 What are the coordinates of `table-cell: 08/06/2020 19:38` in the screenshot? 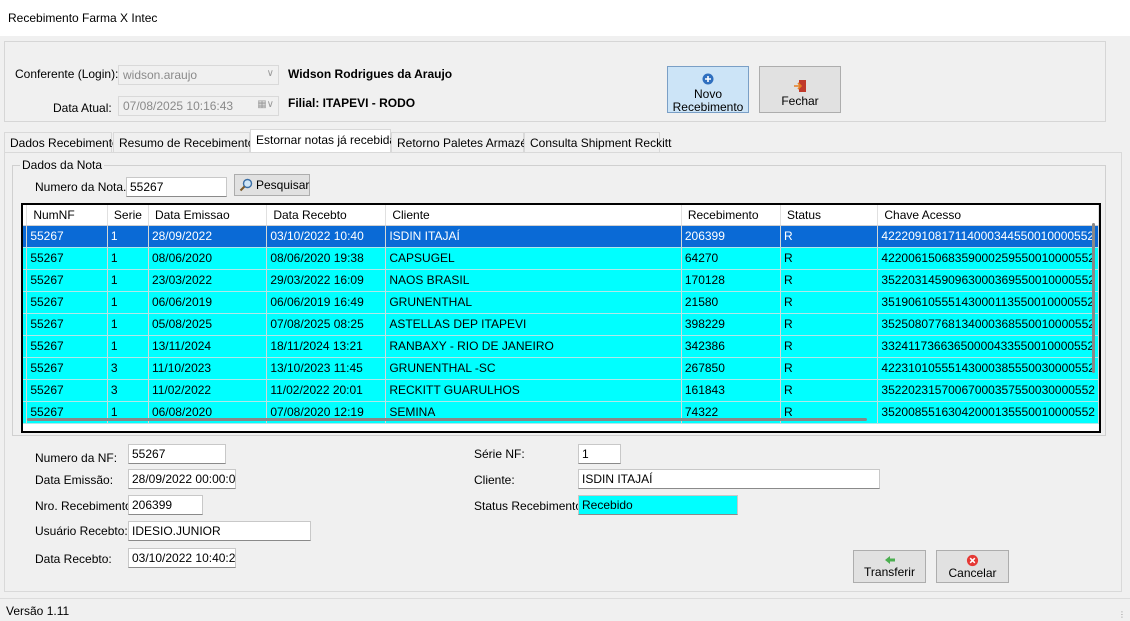 It's located at (326, 258).